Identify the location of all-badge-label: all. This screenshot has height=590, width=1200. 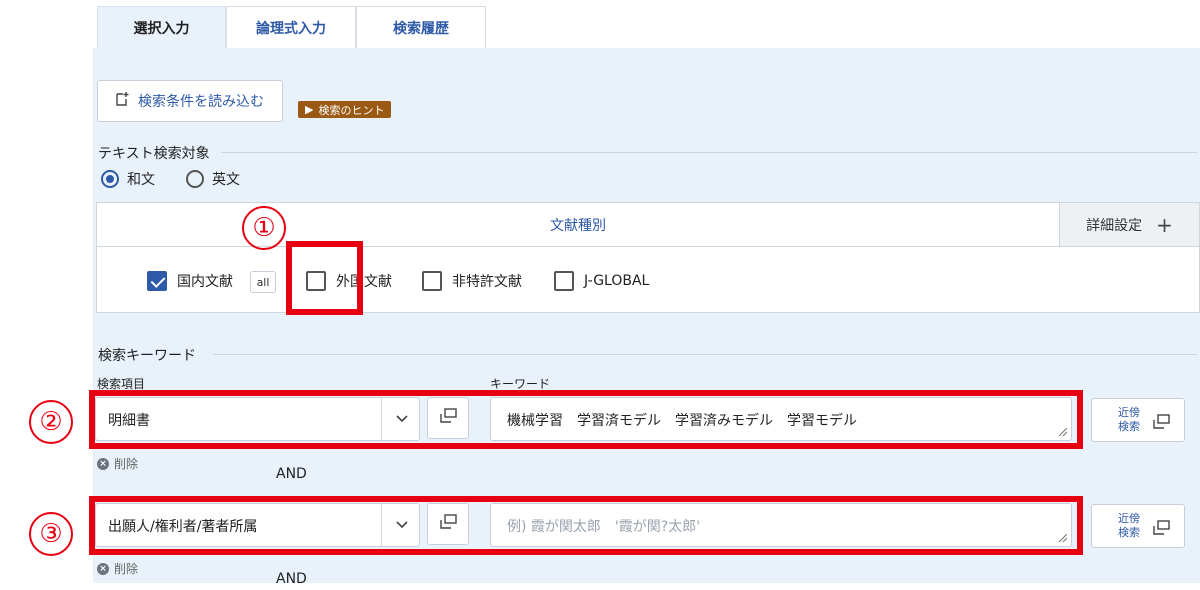
(263, 282).